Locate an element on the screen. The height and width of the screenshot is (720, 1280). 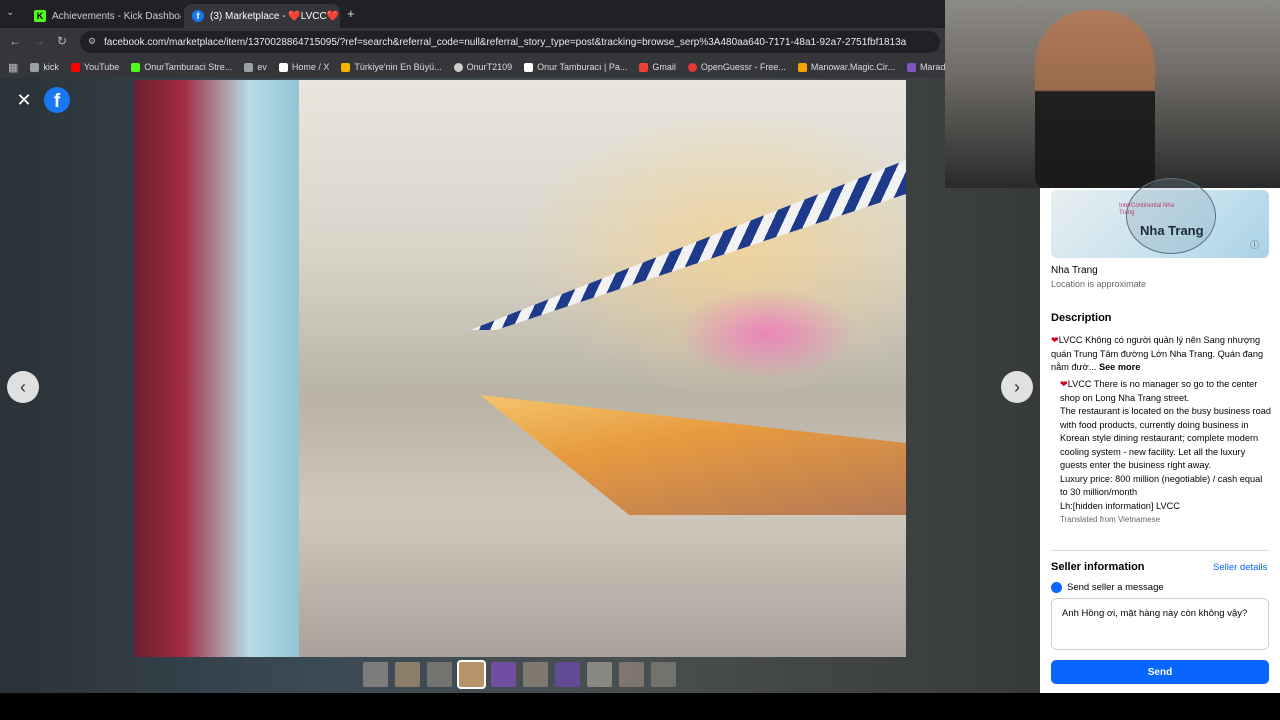
tab-search-icon: ⌄ is located at coordinates (10, 12).